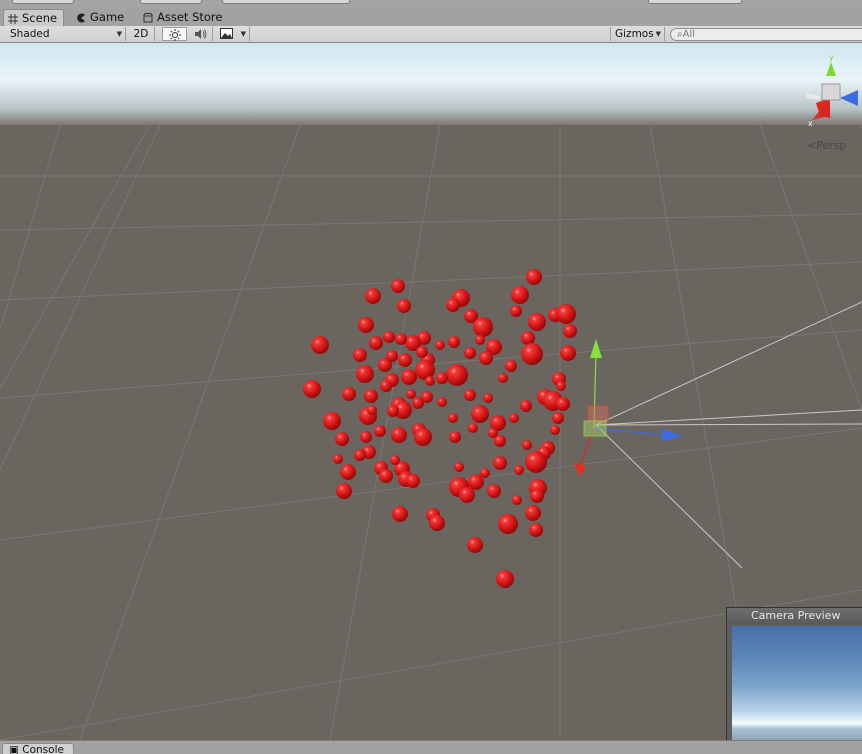 This screenshot has width=862, height=754. Describe the element at coordinates (766, 34) in the screenshot. I see `hierarchy-search-field: ⌕All` at that location.